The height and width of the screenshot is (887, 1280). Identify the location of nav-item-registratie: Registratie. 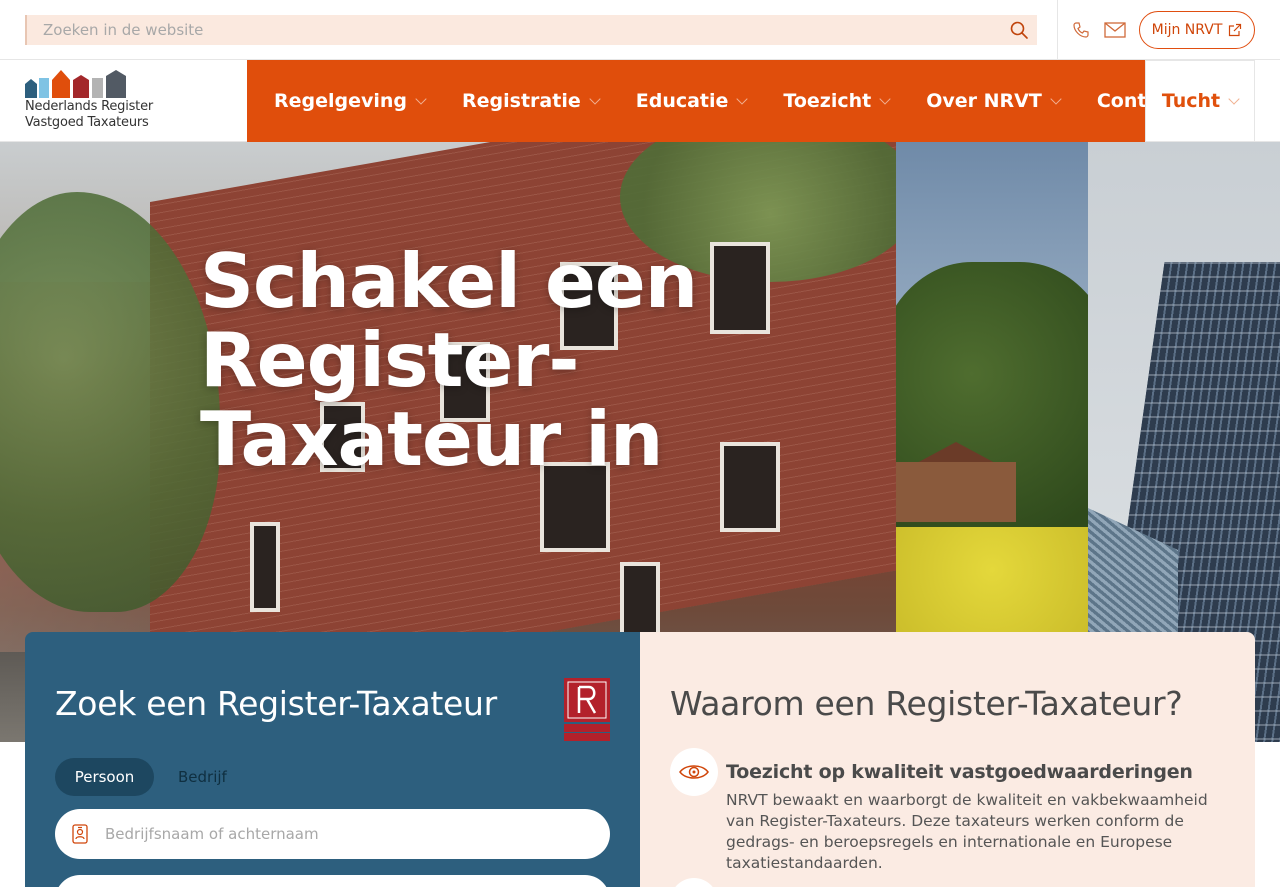
(531, 101).